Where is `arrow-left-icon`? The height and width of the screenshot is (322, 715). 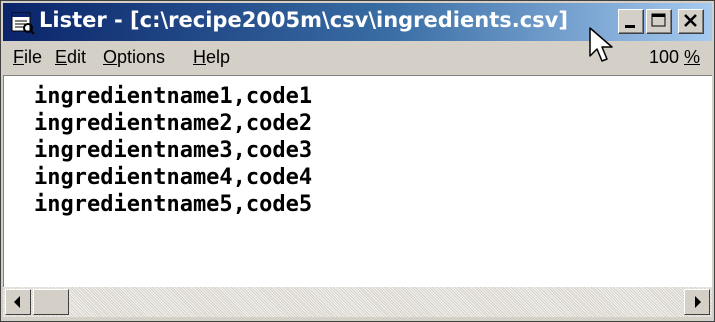
arrow-left-icon is located at coordinates (17, 302).